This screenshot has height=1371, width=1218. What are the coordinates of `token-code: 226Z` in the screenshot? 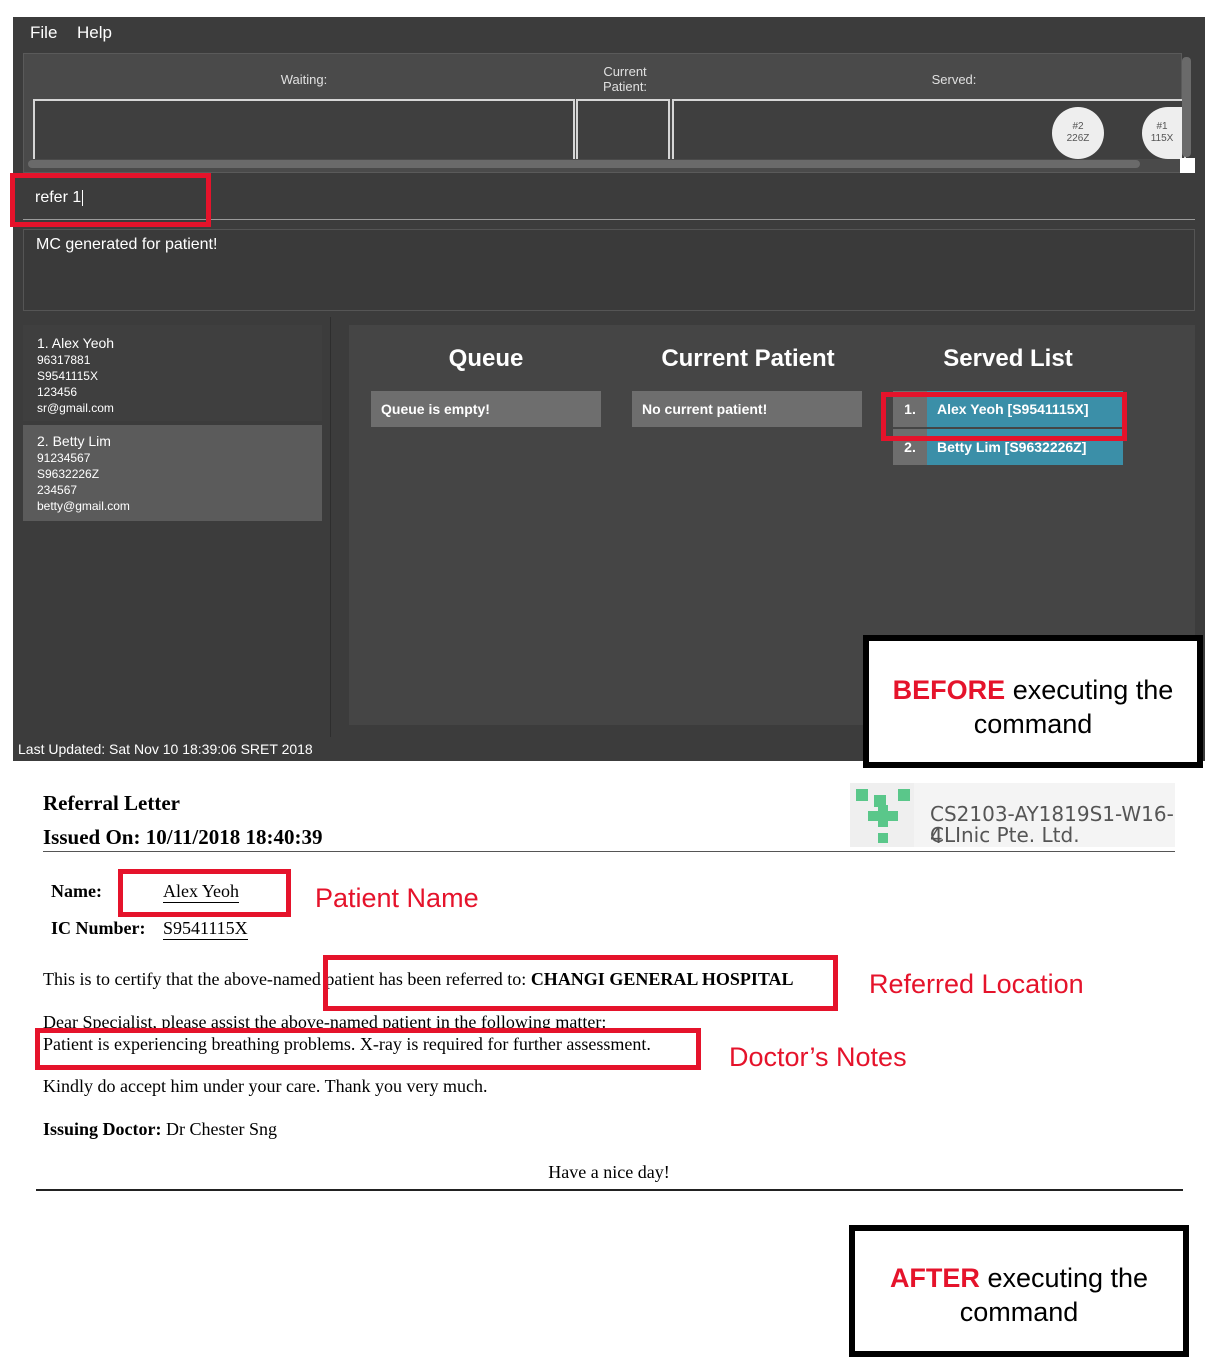 It's located at (1078, 138).